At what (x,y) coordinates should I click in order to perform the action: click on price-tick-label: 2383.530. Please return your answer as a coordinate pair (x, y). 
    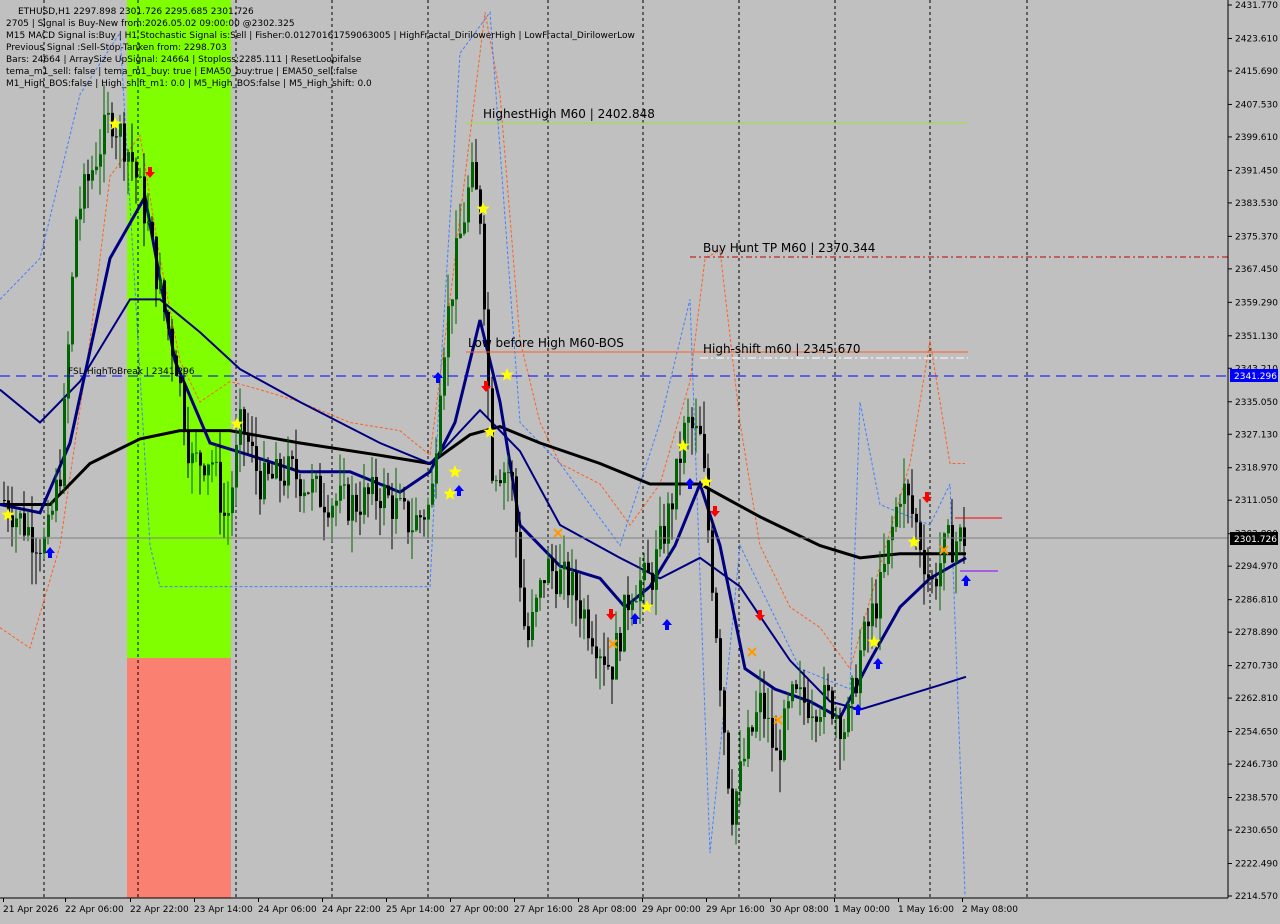
    Looking at the image, I should click on (1256, 204).